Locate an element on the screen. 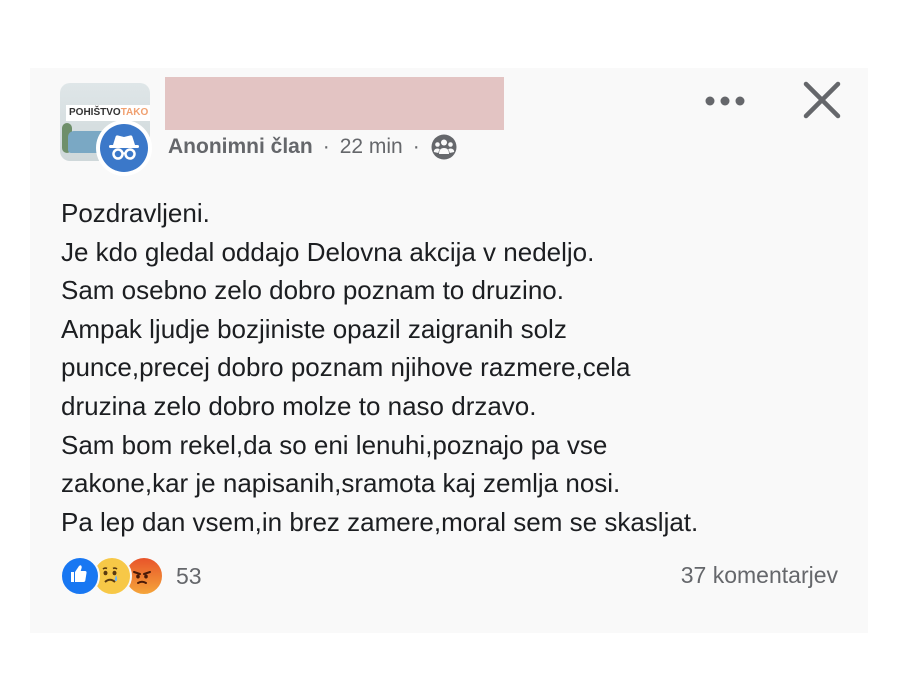 Image resolution: width=900 pixels, height=700 pixels. comments-count-link: 37 komentarjev is located at coordinates (759, 575).